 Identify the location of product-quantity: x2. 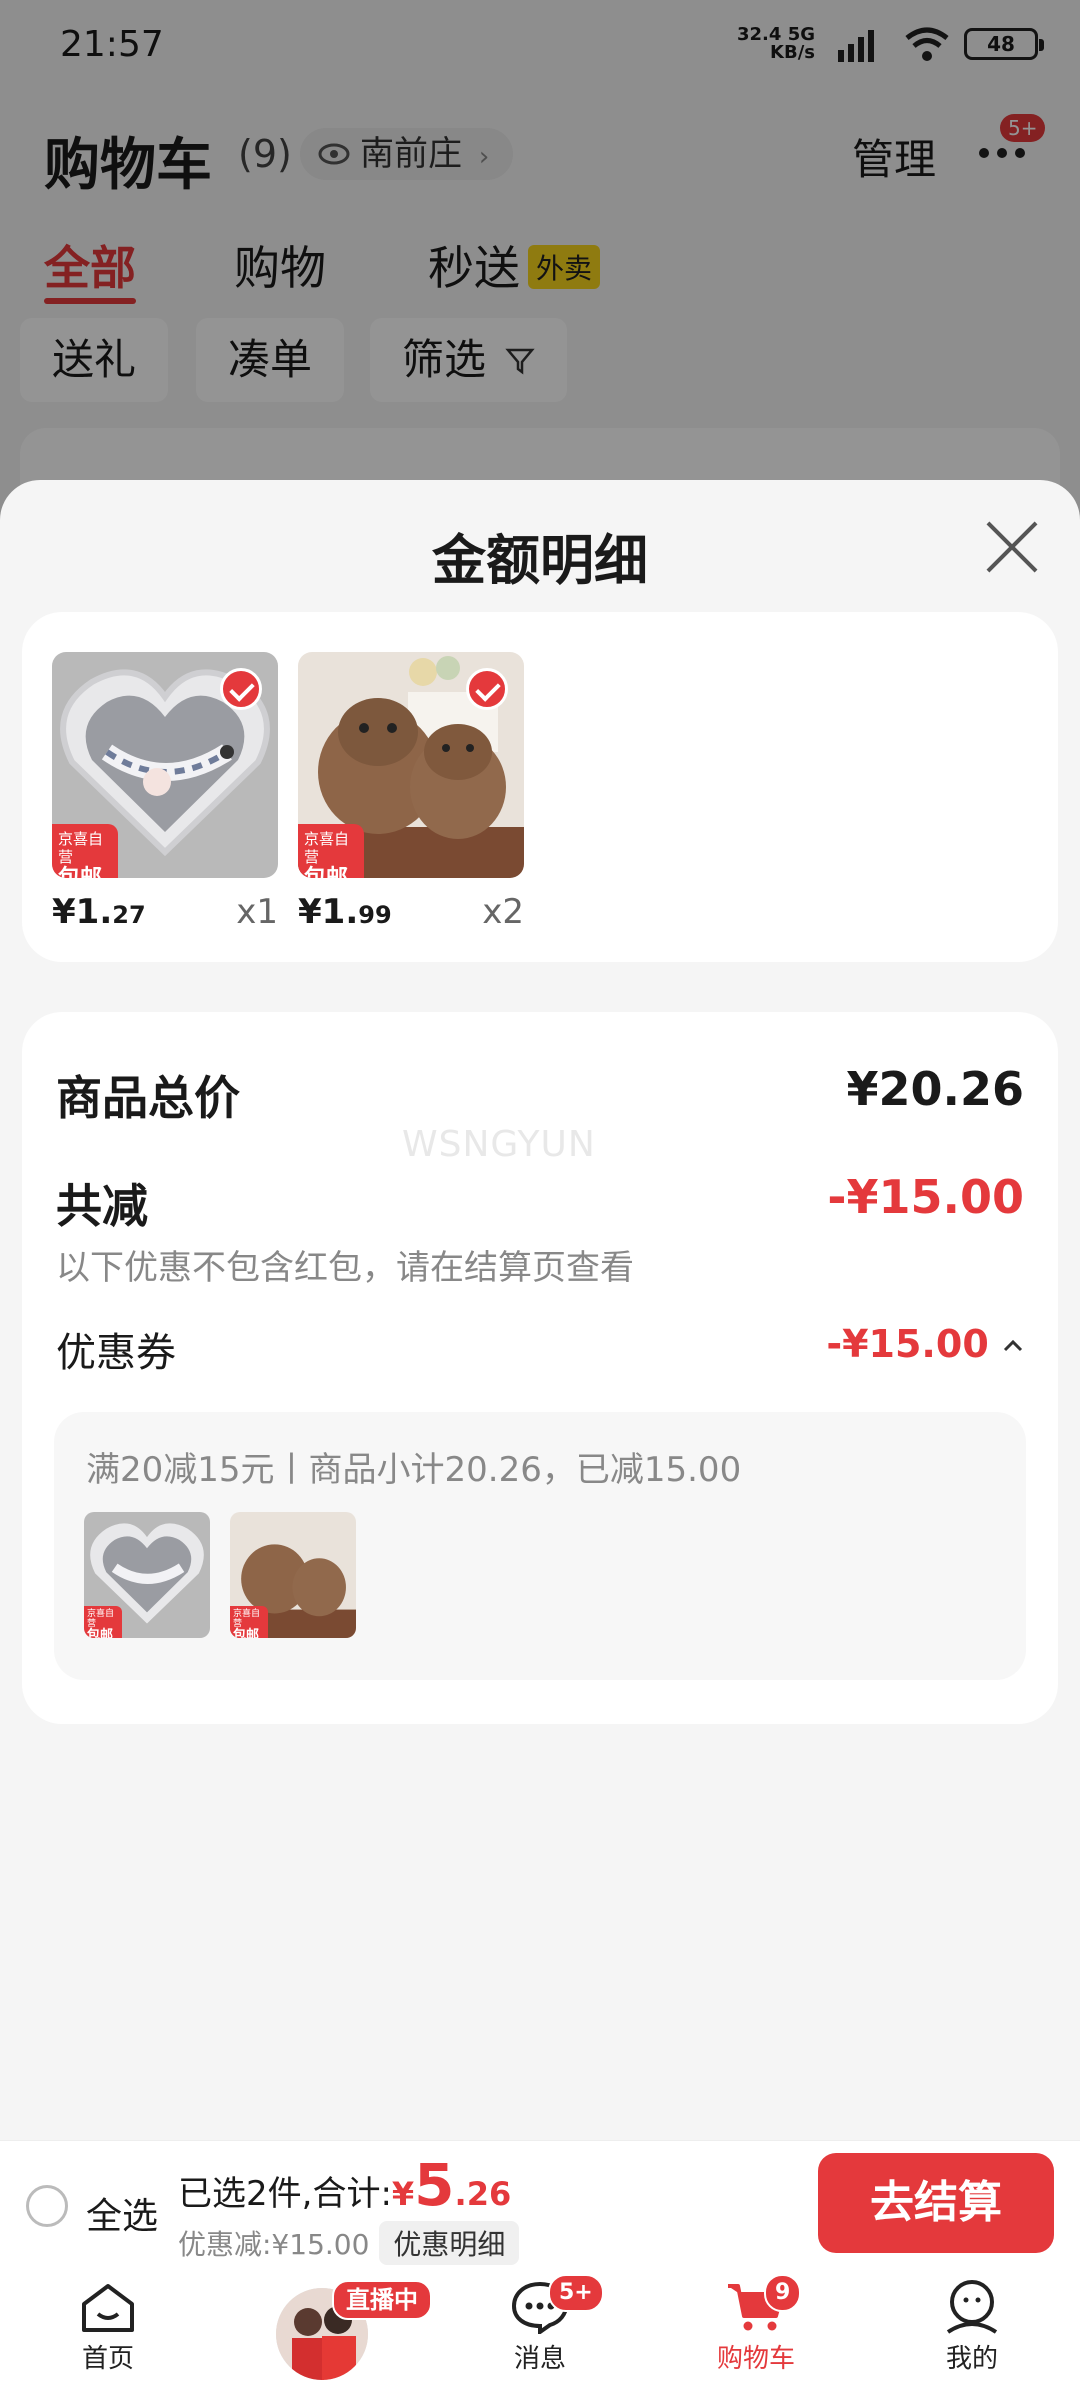
(503, 912).